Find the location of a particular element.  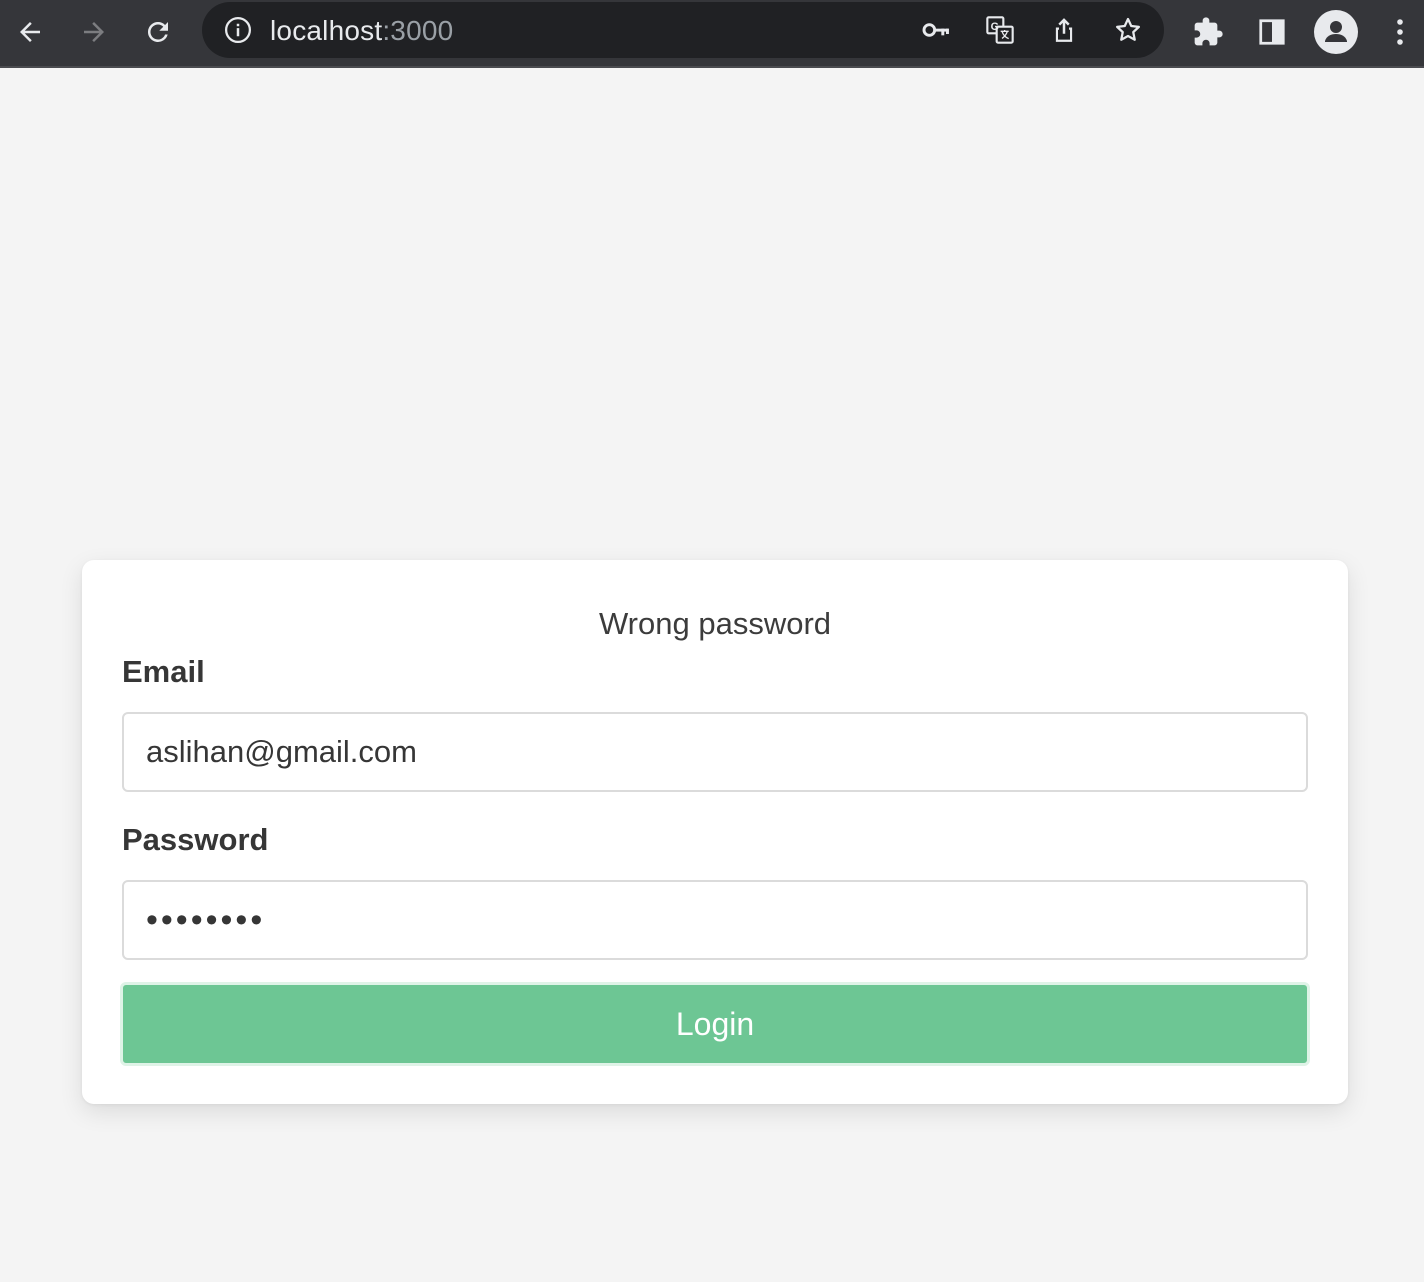

url-text: localhost:3000 is located at coordinates (361, 31).